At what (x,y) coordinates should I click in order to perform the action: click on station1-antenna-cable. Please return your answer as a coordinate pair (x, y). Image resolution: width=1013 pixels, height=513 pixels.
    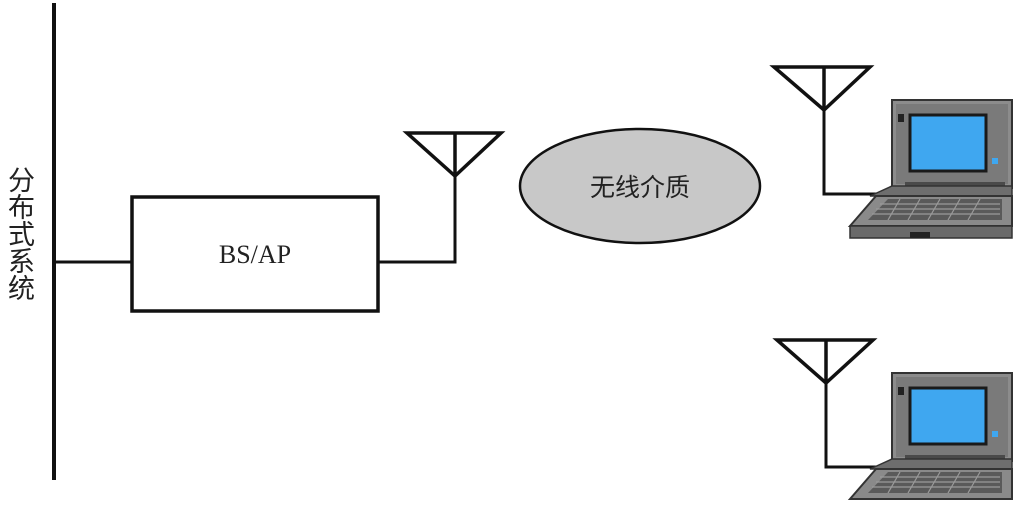
    Looking at the image, I should click on (857, 153).